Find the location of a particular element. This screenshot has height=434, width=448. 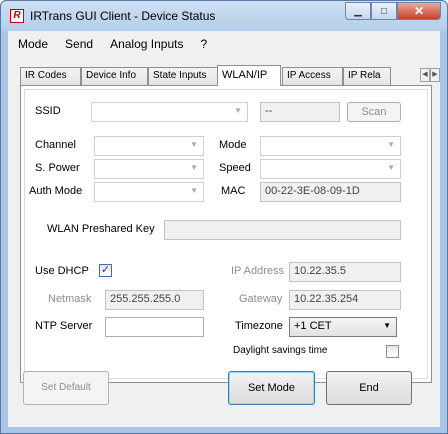

auth-mode-dropdown: ▼ is located at coordinates (149, 192).